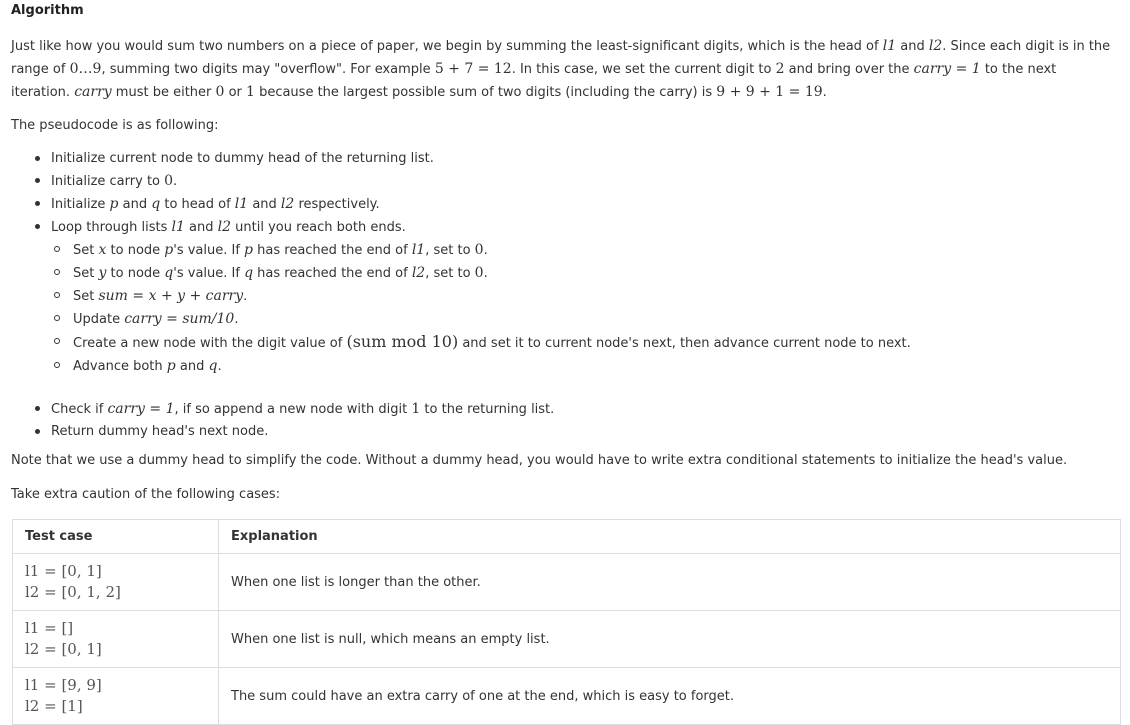 The height and width of the screenshot is (725, 1130). I want to click on test-case-cell: l1 = [] l2 = [0, 1], so click(115, 639).